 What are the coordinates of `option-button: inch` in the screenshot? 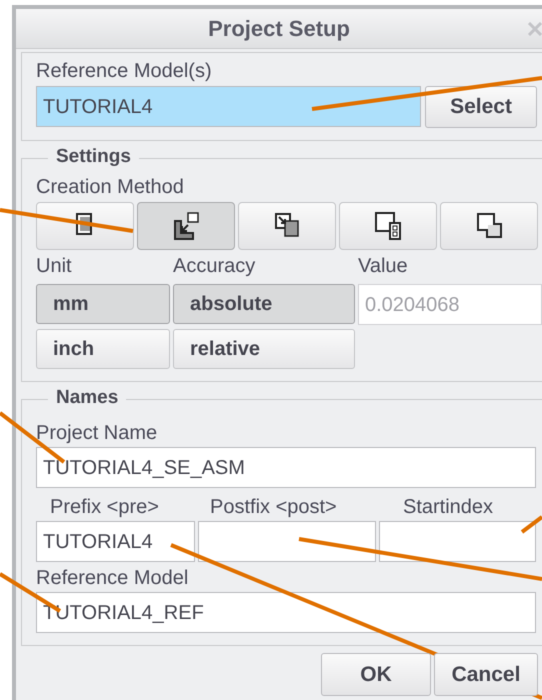 It's located at (103, 349).